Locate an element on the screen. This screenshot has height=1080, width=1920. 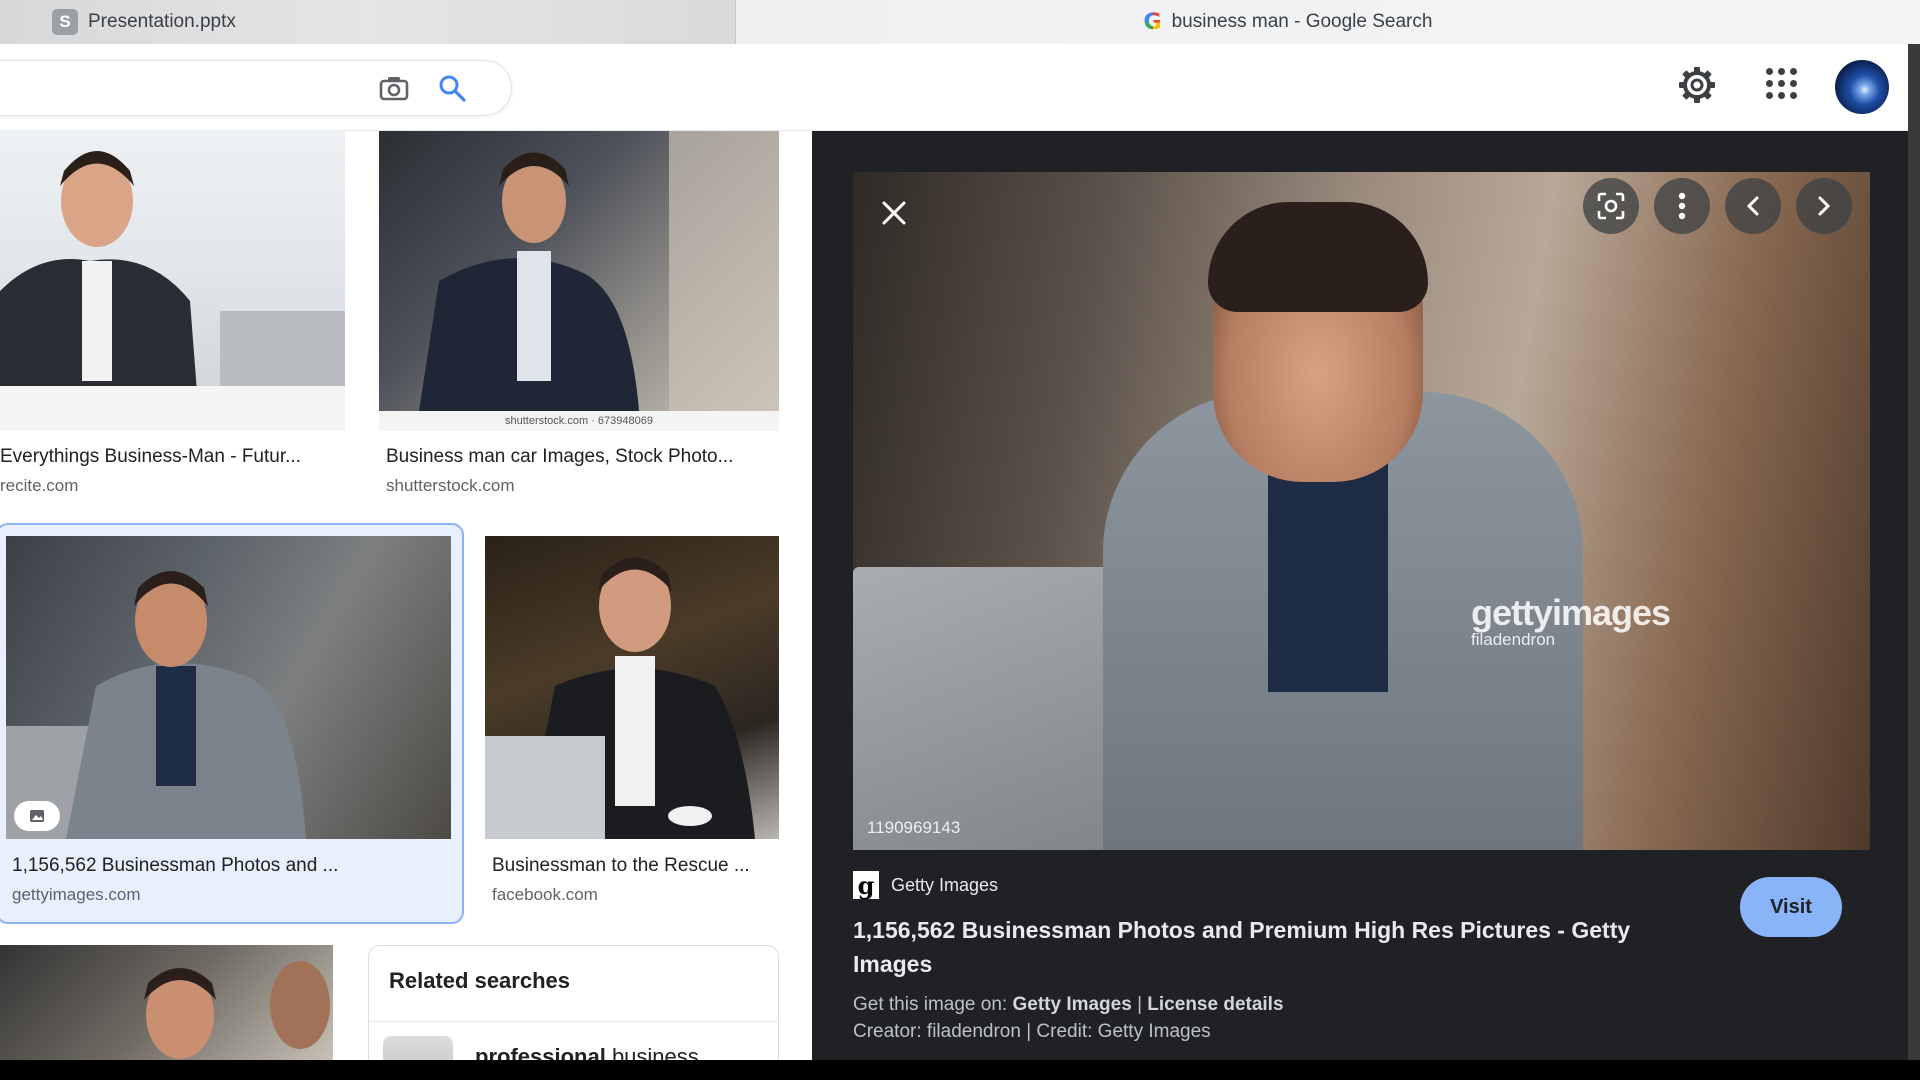
source-row: g Getty Images is located at coordinates (926, 885).